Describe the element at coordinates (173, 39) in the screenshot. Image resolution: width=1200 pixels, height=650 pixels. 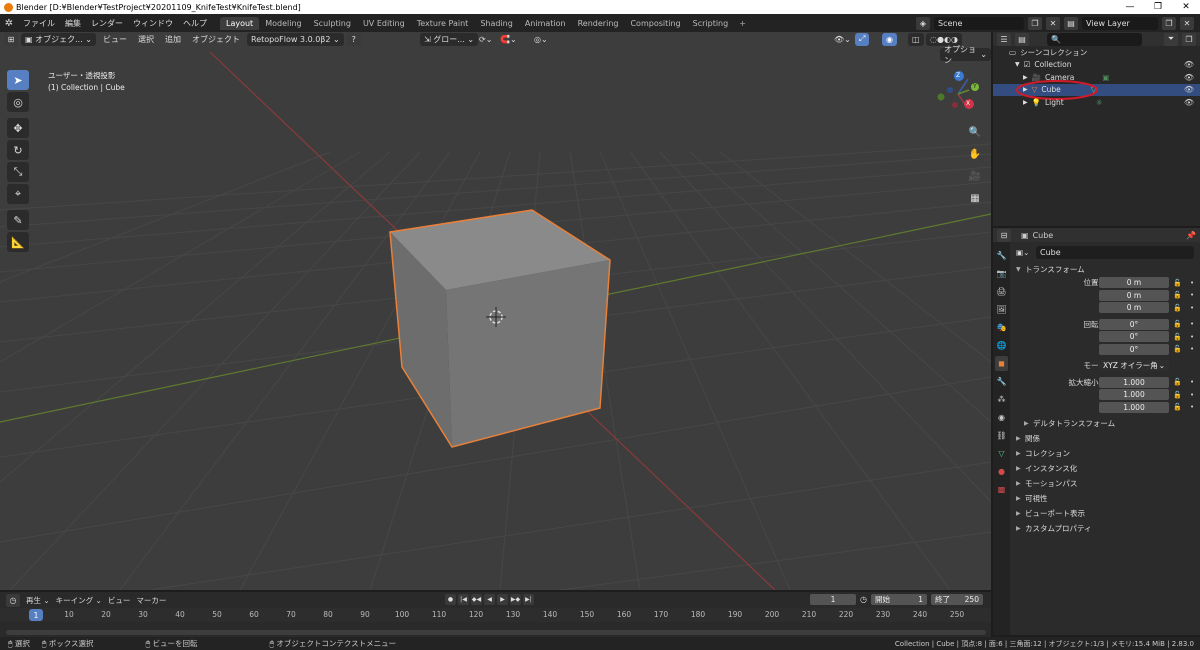
I see `menu-add: 追加` at that location.